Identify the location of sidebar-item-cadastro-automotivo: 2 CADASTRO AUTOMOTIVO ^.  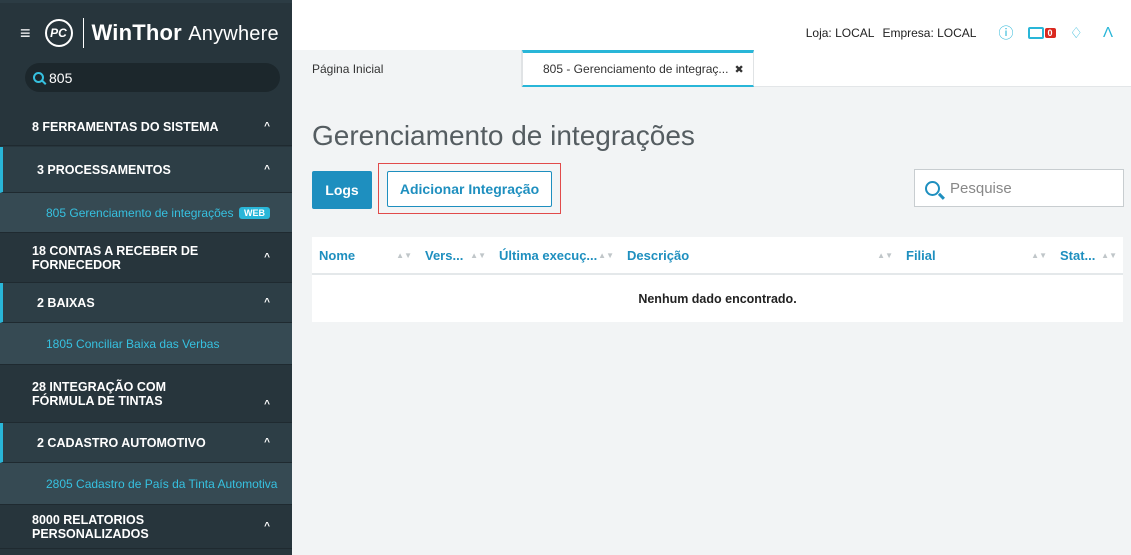
(146, 443).